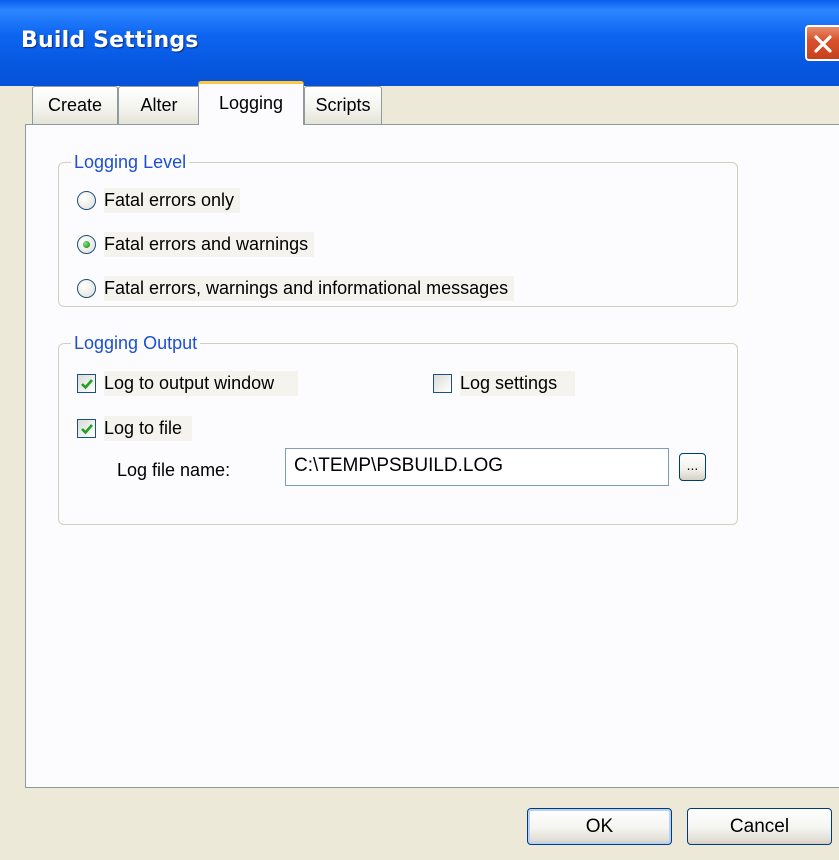 The height and width of the screenshot is (860, 839). Describe the element at coordinates (172, 200) in the screenshot. I see `radio-label: Fatal errors only` at that location.